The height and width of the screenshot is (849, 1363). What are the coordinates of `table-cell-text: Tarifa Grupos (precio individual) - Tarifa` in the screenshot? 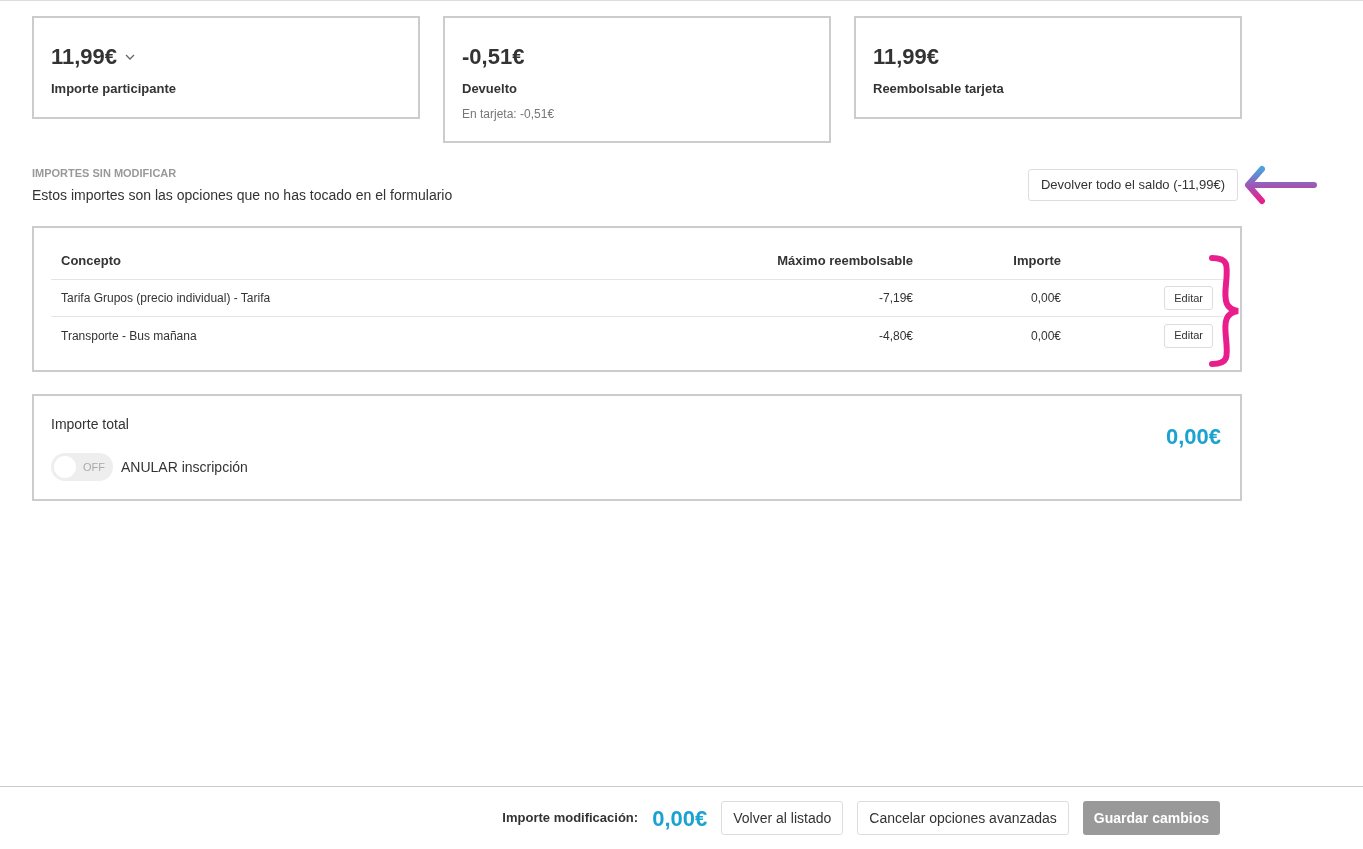 It's located at (166, 298).